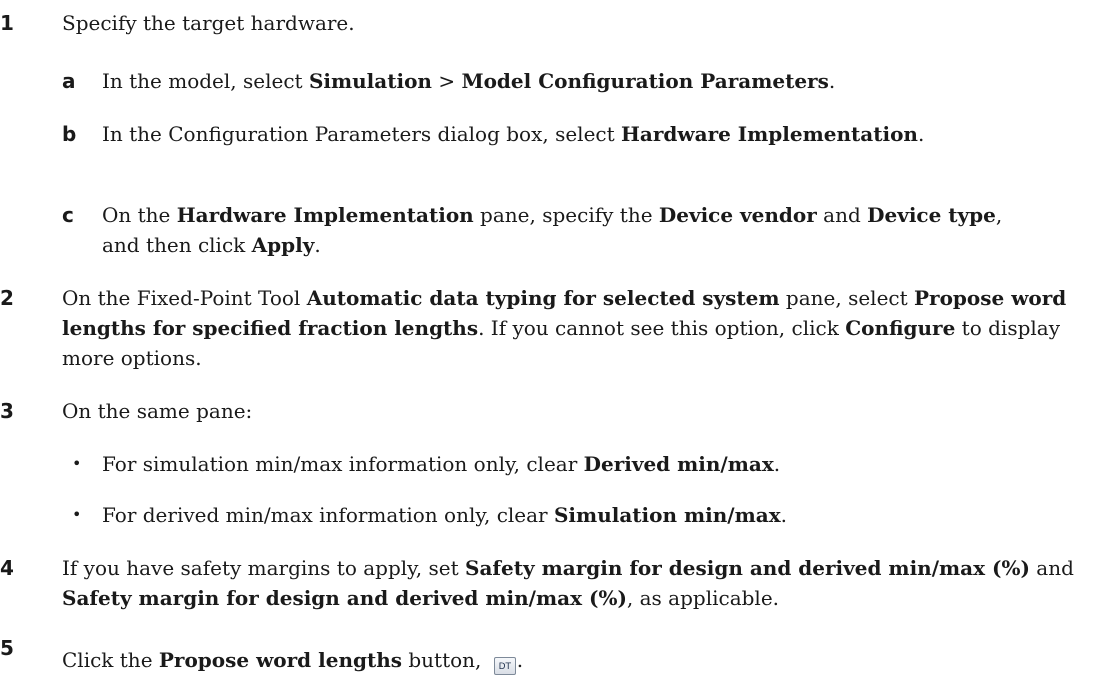 The image size is (1109, 681). I want to click on ui-term: Device vendor, so click(737, 215).